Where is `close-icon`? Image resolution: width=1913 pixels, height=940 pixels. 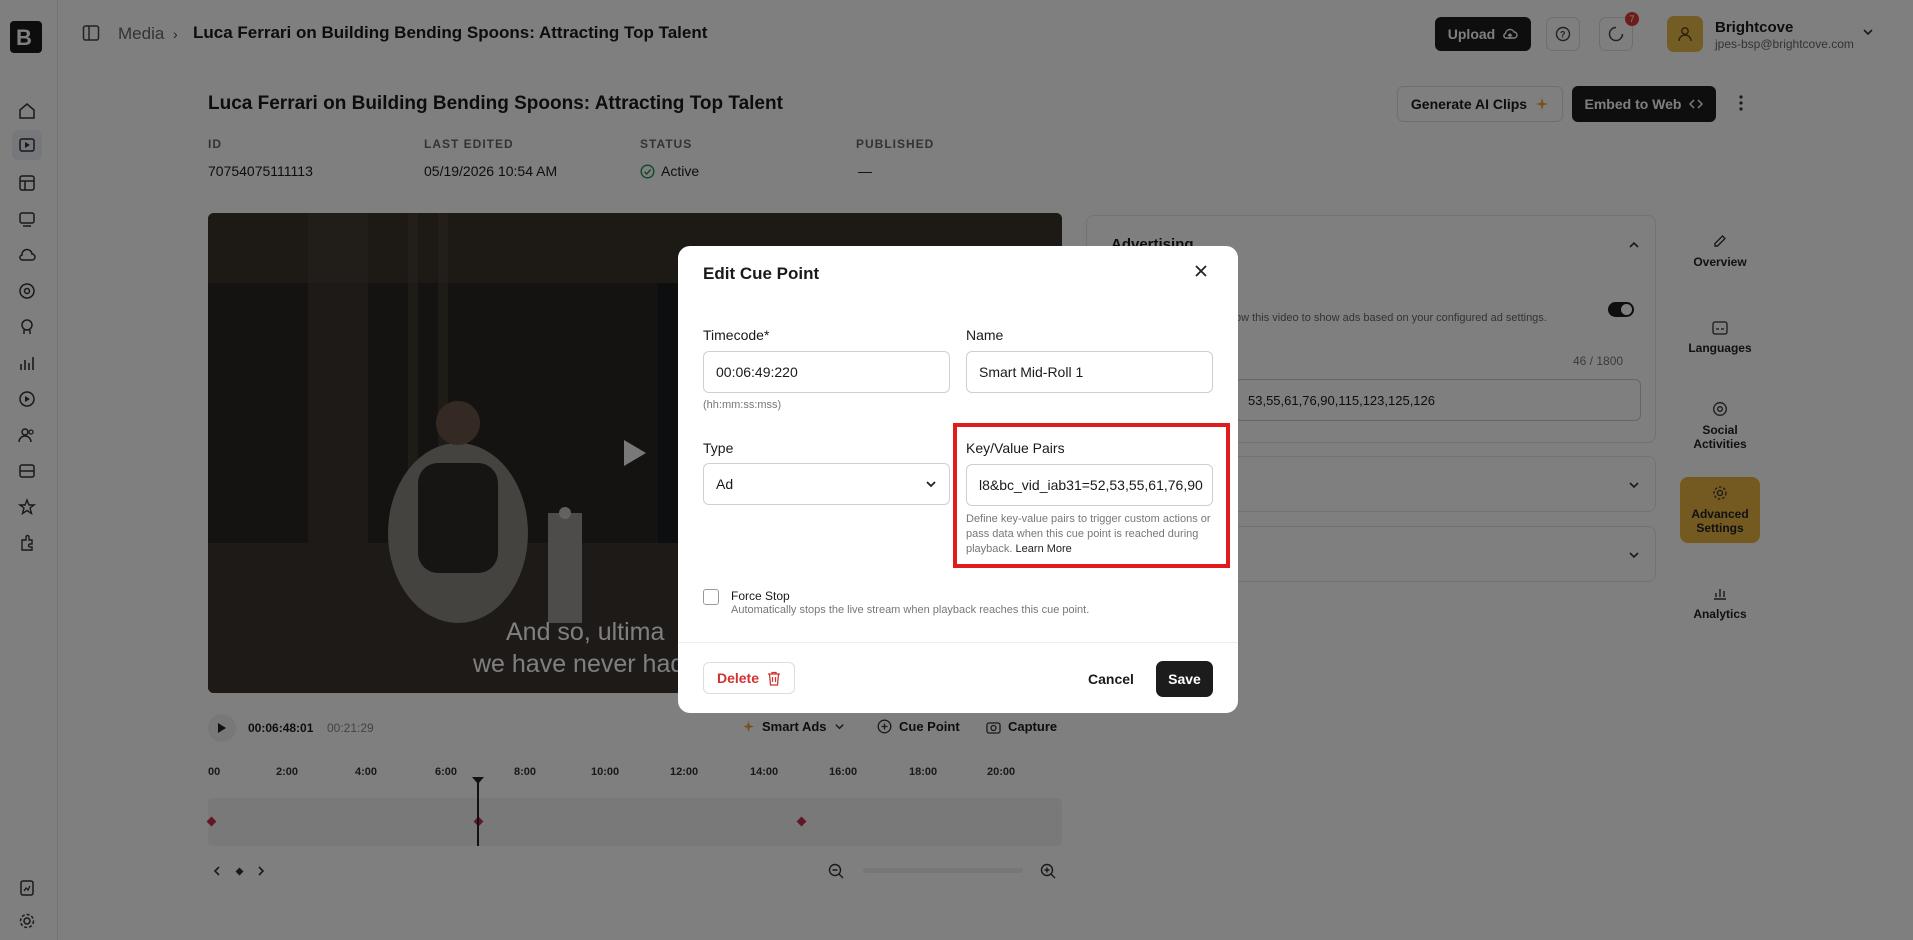
close-icon is located at coordinates (1201, 271).